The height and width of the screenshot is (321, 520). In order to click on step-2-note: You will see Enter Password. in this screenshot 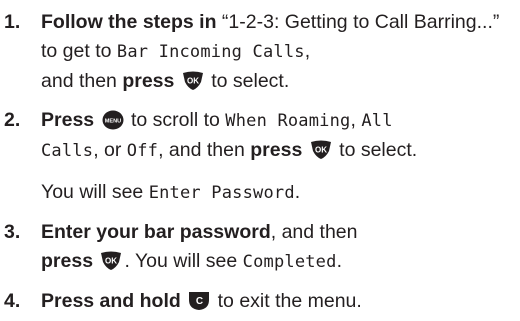, I will do `click(170, 193)`.